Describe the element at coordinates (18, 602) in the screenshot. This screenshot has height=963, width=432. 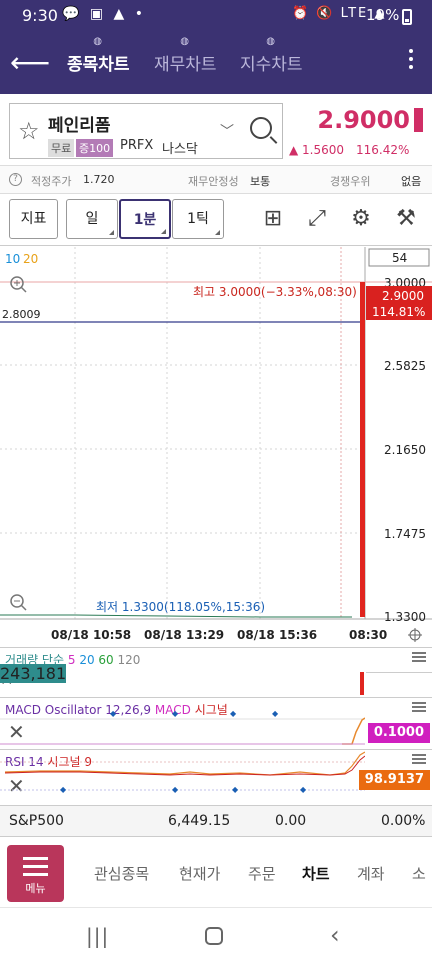
I see `zoom-out-icon` at that location.